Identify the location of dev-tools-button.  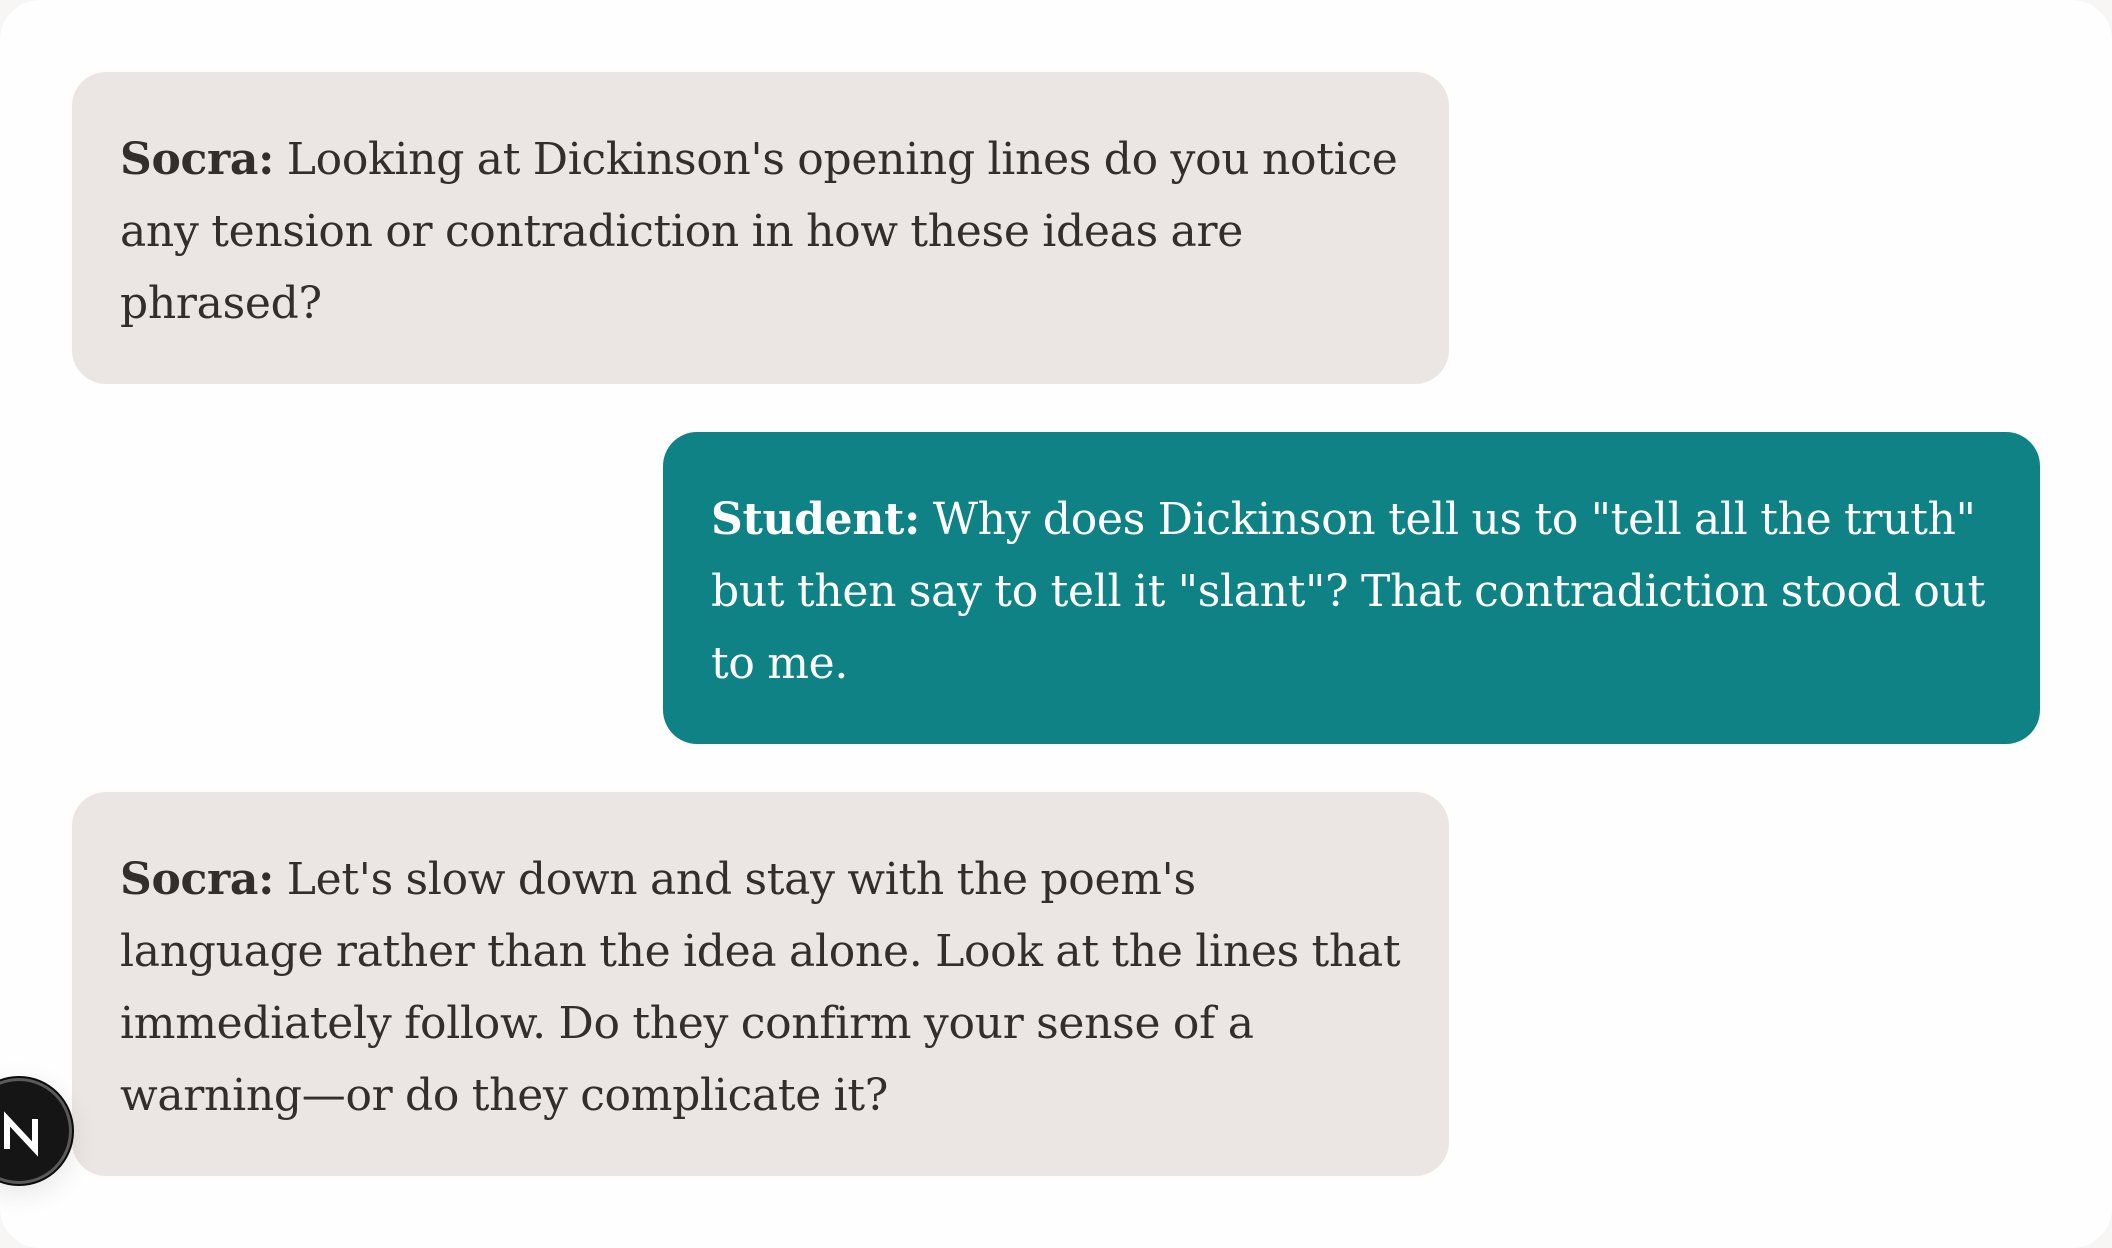
(36, 1131).